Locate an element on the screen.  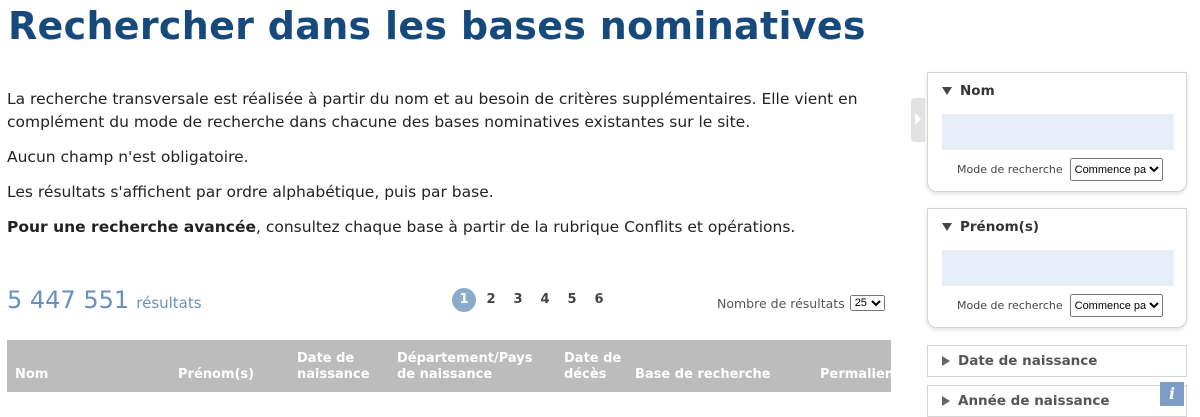
pagination: 1 2 3 4 5 6 is located at coordinates (533, 300).